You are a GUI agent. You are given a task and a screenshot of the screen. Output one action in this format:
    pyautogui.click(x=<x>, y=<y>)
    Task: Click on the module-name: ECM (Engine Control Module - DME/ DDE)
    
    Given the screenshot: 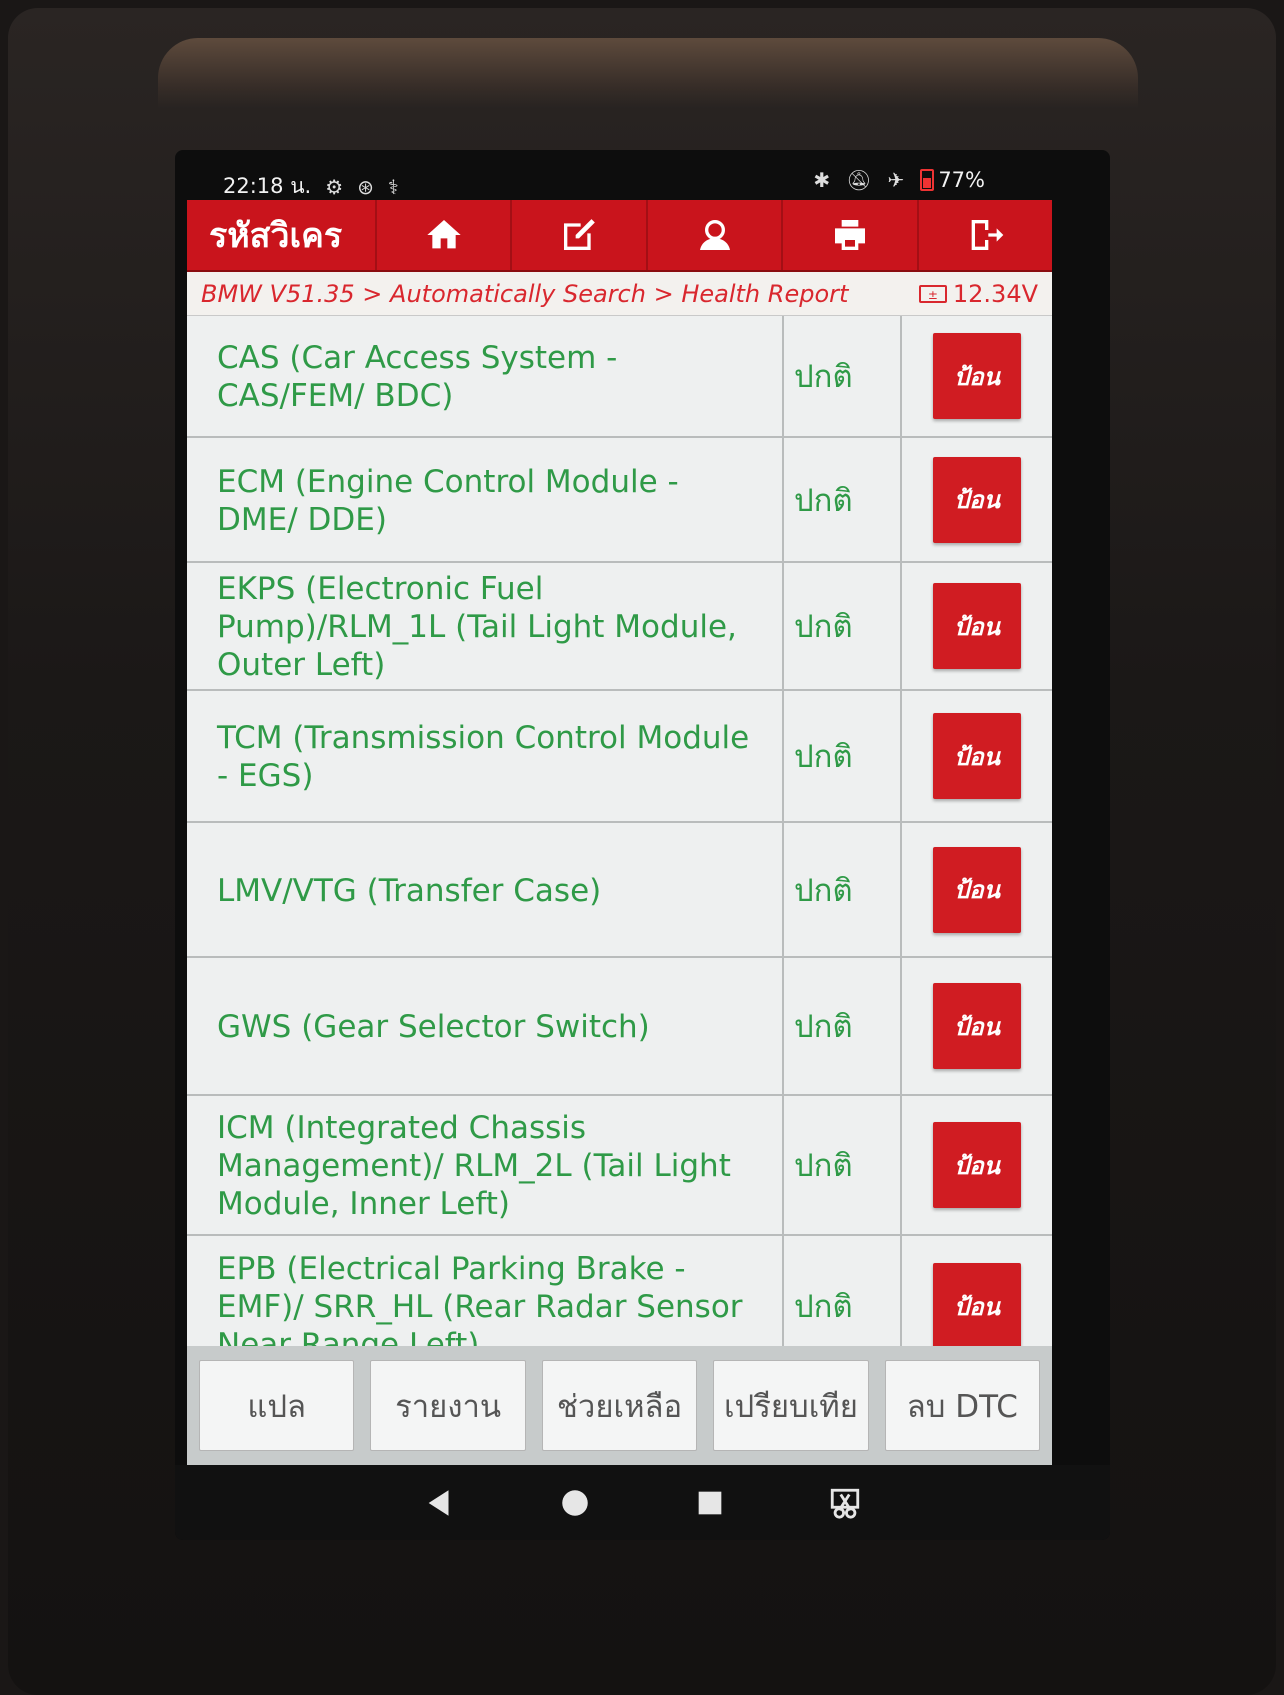 What is the action you would take?
    pyautogui.click(x=485, y=499)
    